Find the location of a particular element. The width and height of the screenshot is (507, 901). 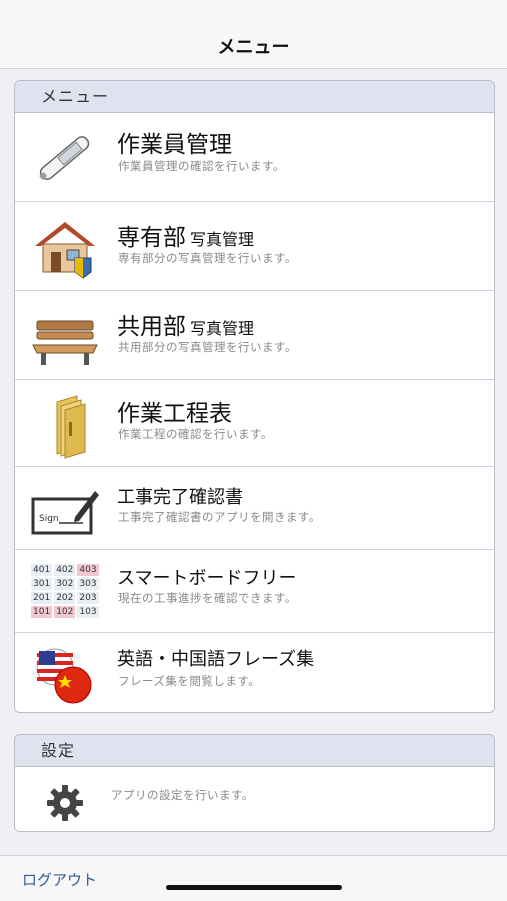

settings-subtitle: アプリの設定を行います。 is located at coordinates (182, 795).